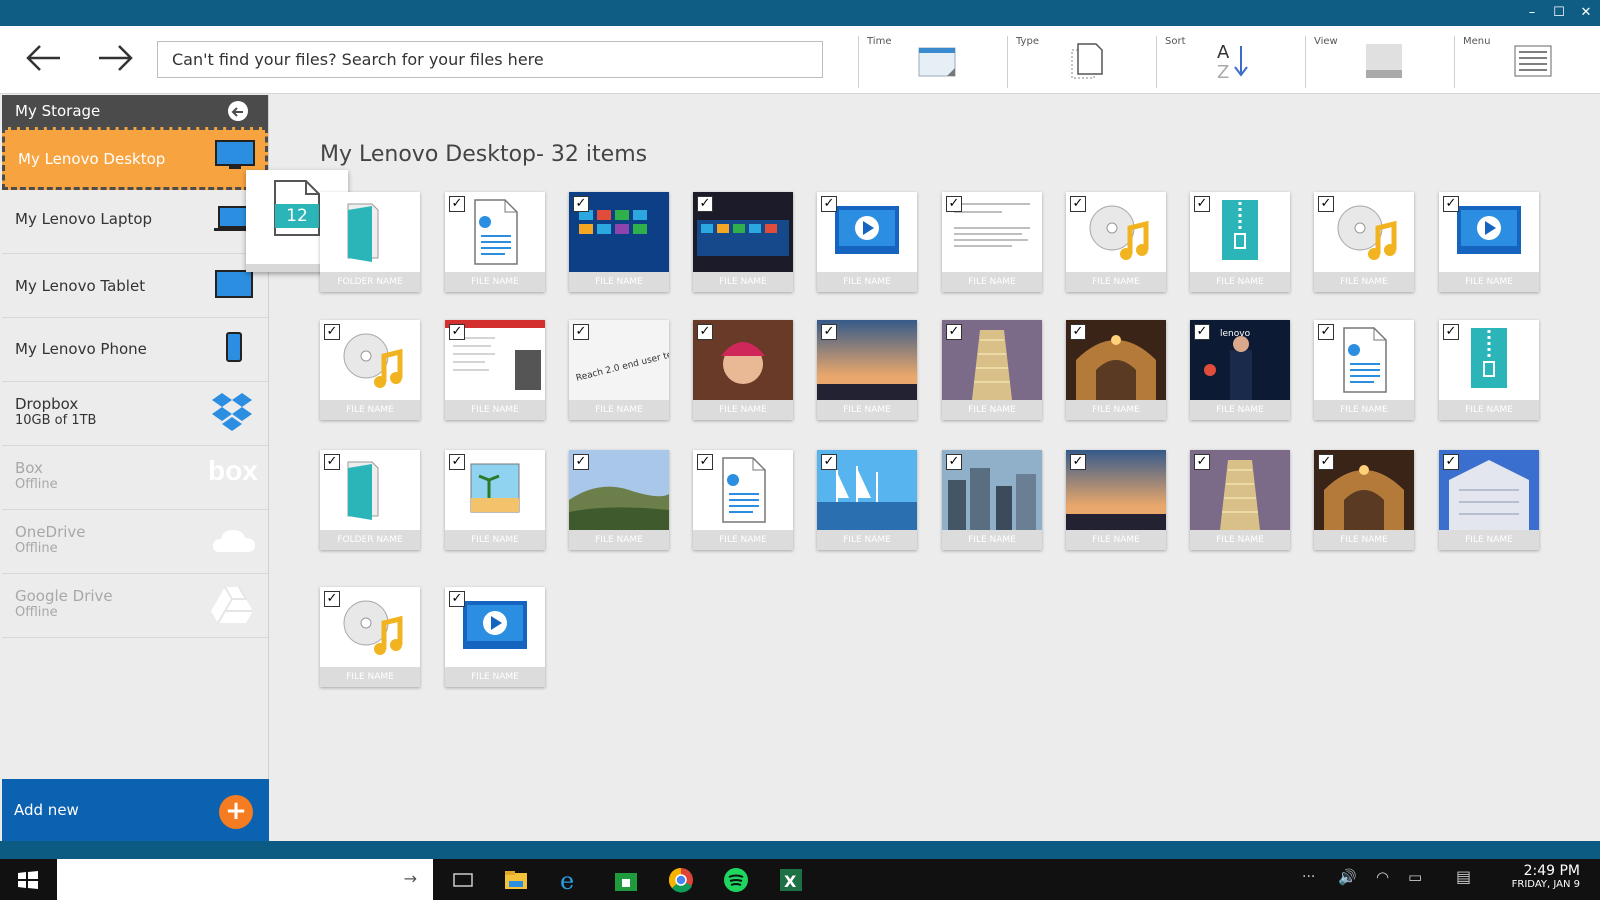  Describe the element at coordinates (619, 370) in the screenshot. I see `file-tile: Reach 2.0 end user test ✓ FILE NAME` at that location.